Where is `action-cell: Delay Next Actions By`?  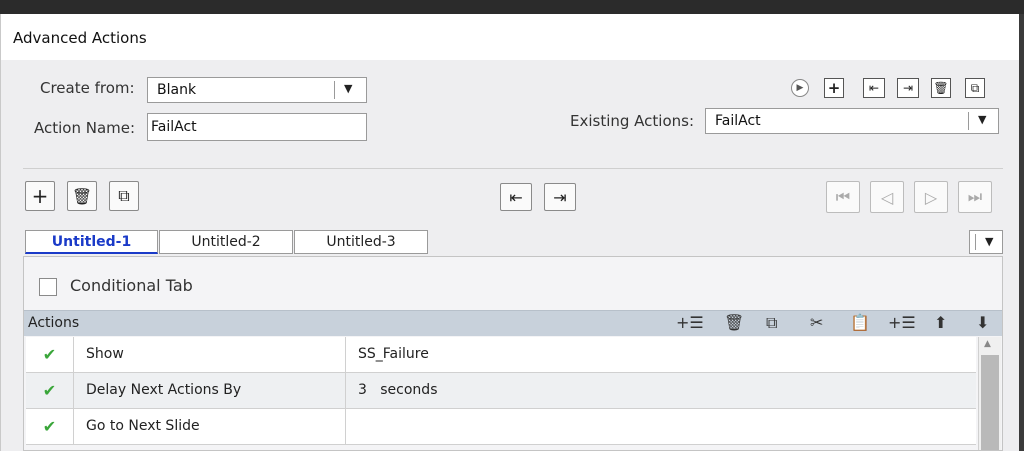
action-cell: Delay Next Actions By is located at coordinates (210, 390).